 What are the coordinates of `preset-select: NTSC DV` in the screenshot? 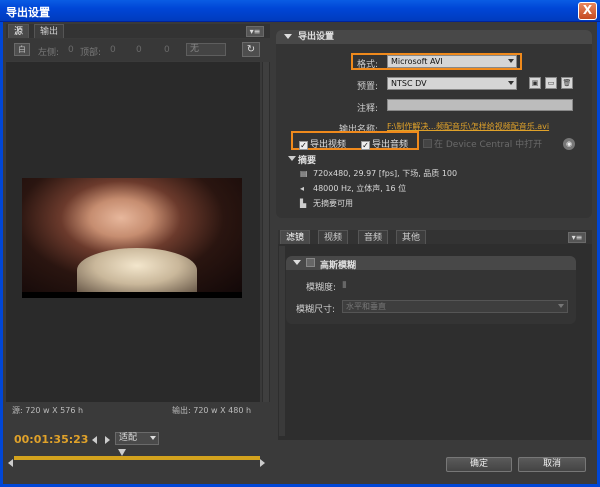 It's located at (452, 83).